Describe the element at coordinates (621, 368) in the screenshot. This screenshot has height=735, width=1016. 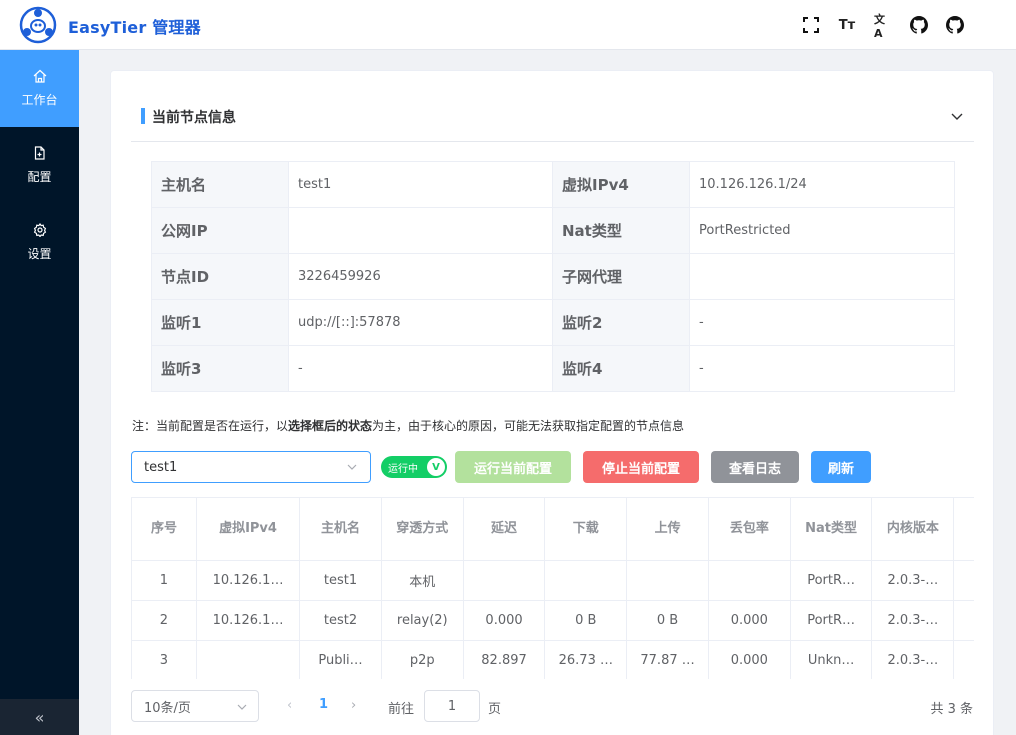
I see `info-key: 监听4` at that location.